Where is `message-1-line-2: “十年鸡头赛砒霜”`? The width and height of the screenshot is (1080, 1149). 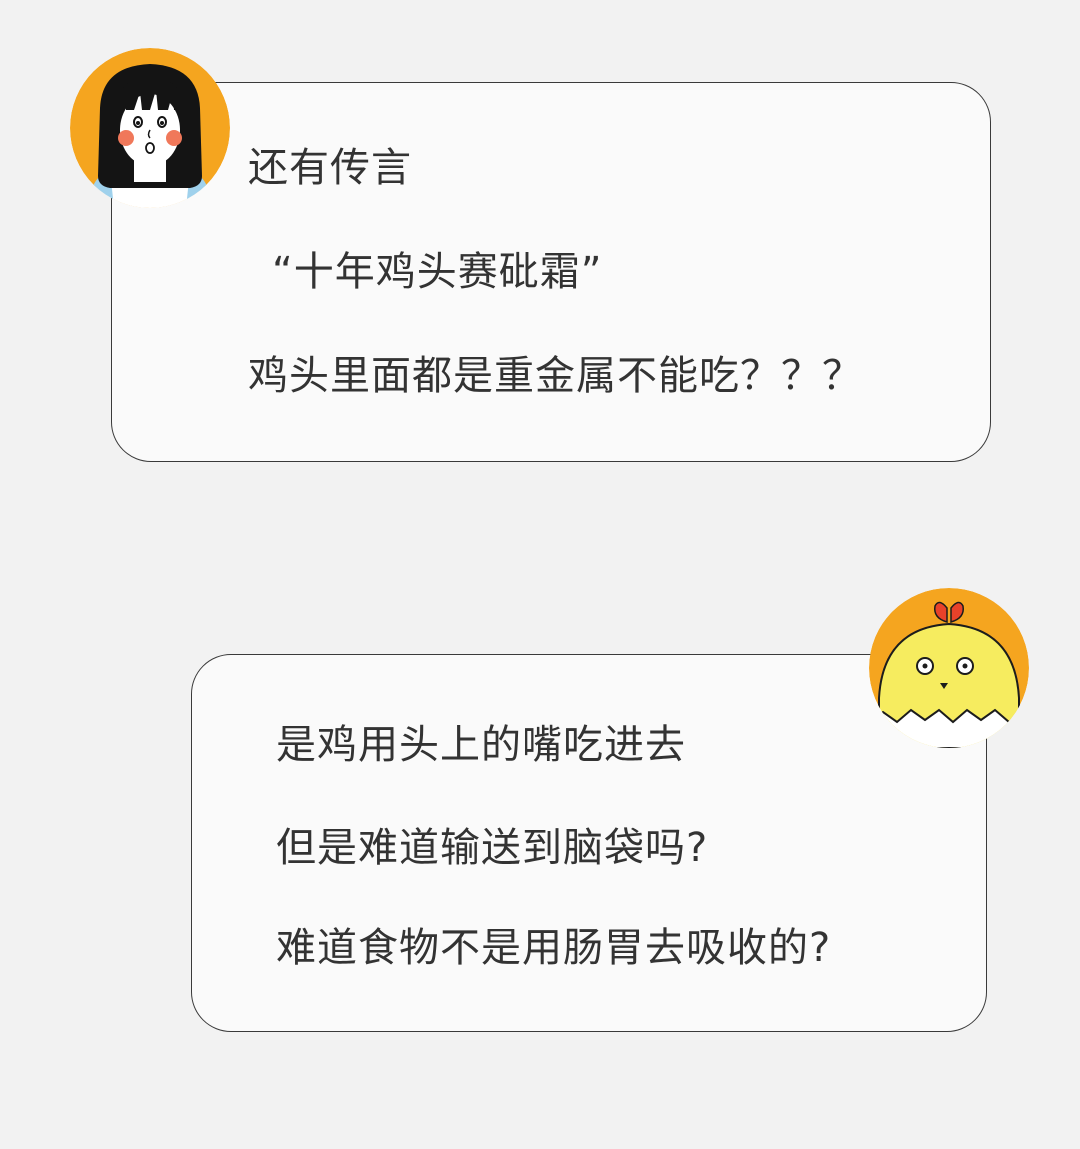
message-1-line-2: “十年鸡头赛砒霜” is located at coordinates (437, 272).